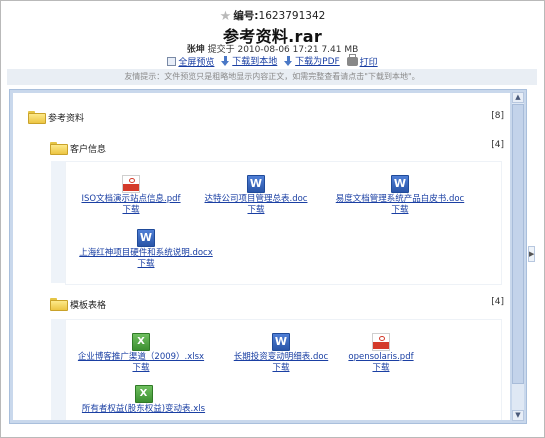  I want to click on scroll-up-arrow-icon: ▲, so click(518, 97).